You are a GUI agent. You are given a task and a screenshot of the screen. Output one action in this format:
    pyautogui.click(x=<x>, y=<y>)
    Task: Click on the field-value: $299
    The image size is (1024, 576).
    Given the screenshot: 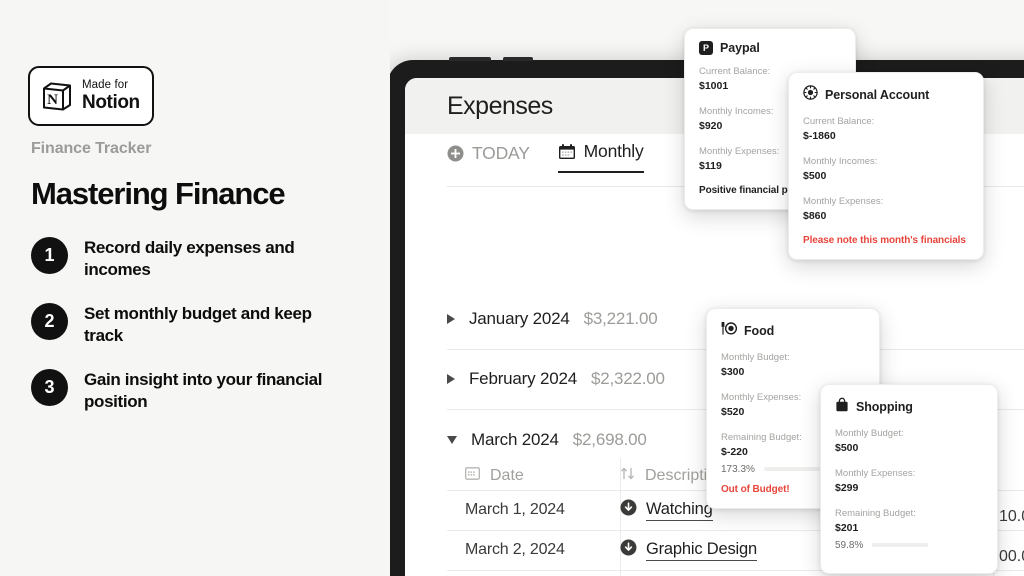 What is the action you would take?
    pyautogui.click(x=847, y=487)
    